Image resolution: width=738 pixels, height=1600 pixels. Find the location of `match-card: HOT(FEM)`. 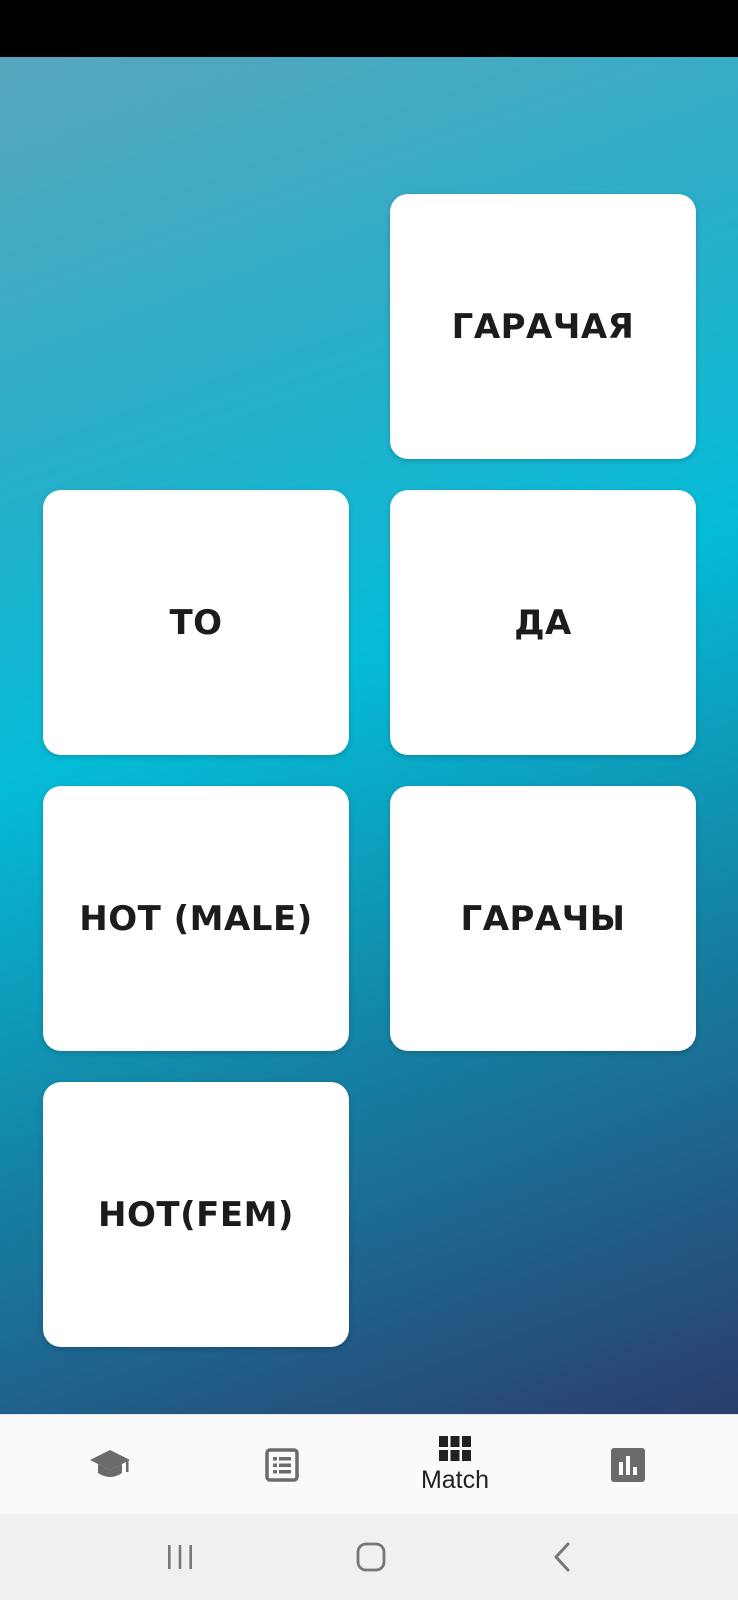

match-card: HOT(FEM) is located at coordinates (196, 1214).